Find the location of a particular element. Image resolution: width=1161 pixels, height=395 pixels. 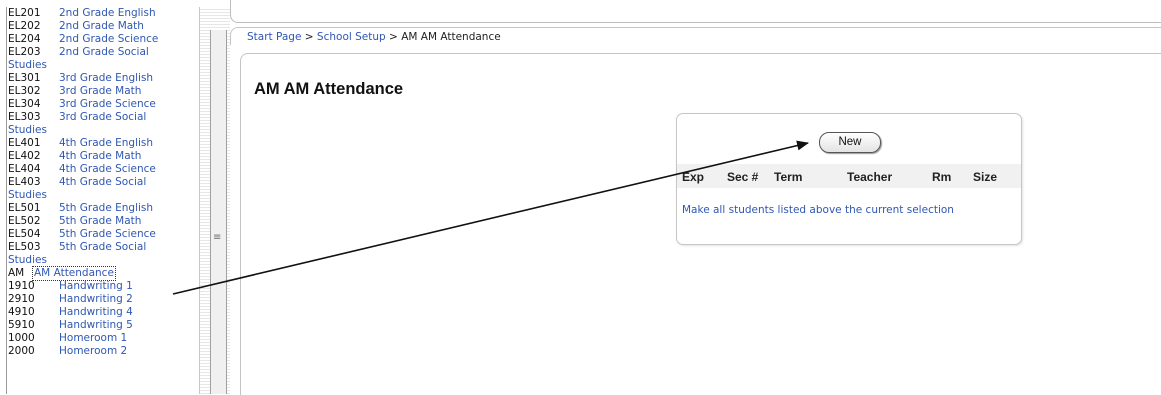

course-list-item: EL203 2nd Grade Social is located at coordinates (103, 52).